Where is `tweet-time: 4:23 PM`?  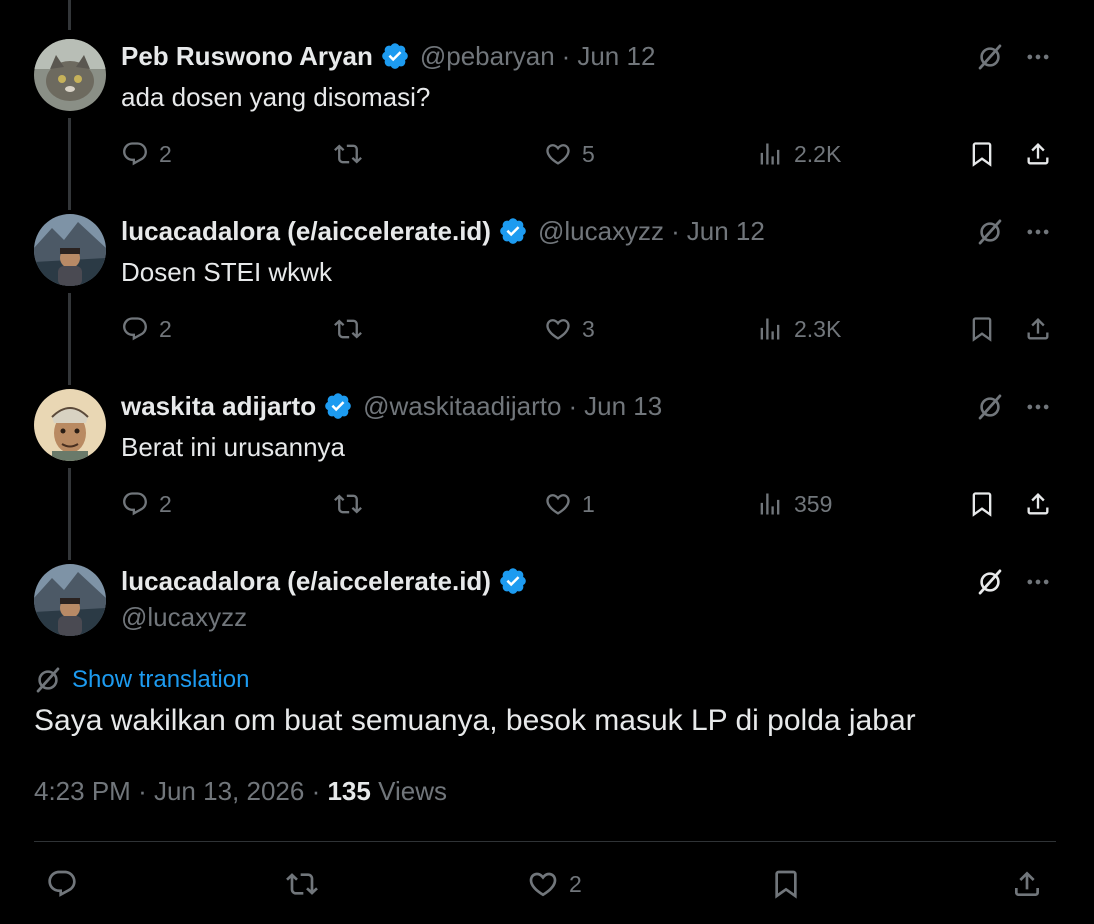
tweet-time: 4:23 PM is located at coordinates (82, 791).